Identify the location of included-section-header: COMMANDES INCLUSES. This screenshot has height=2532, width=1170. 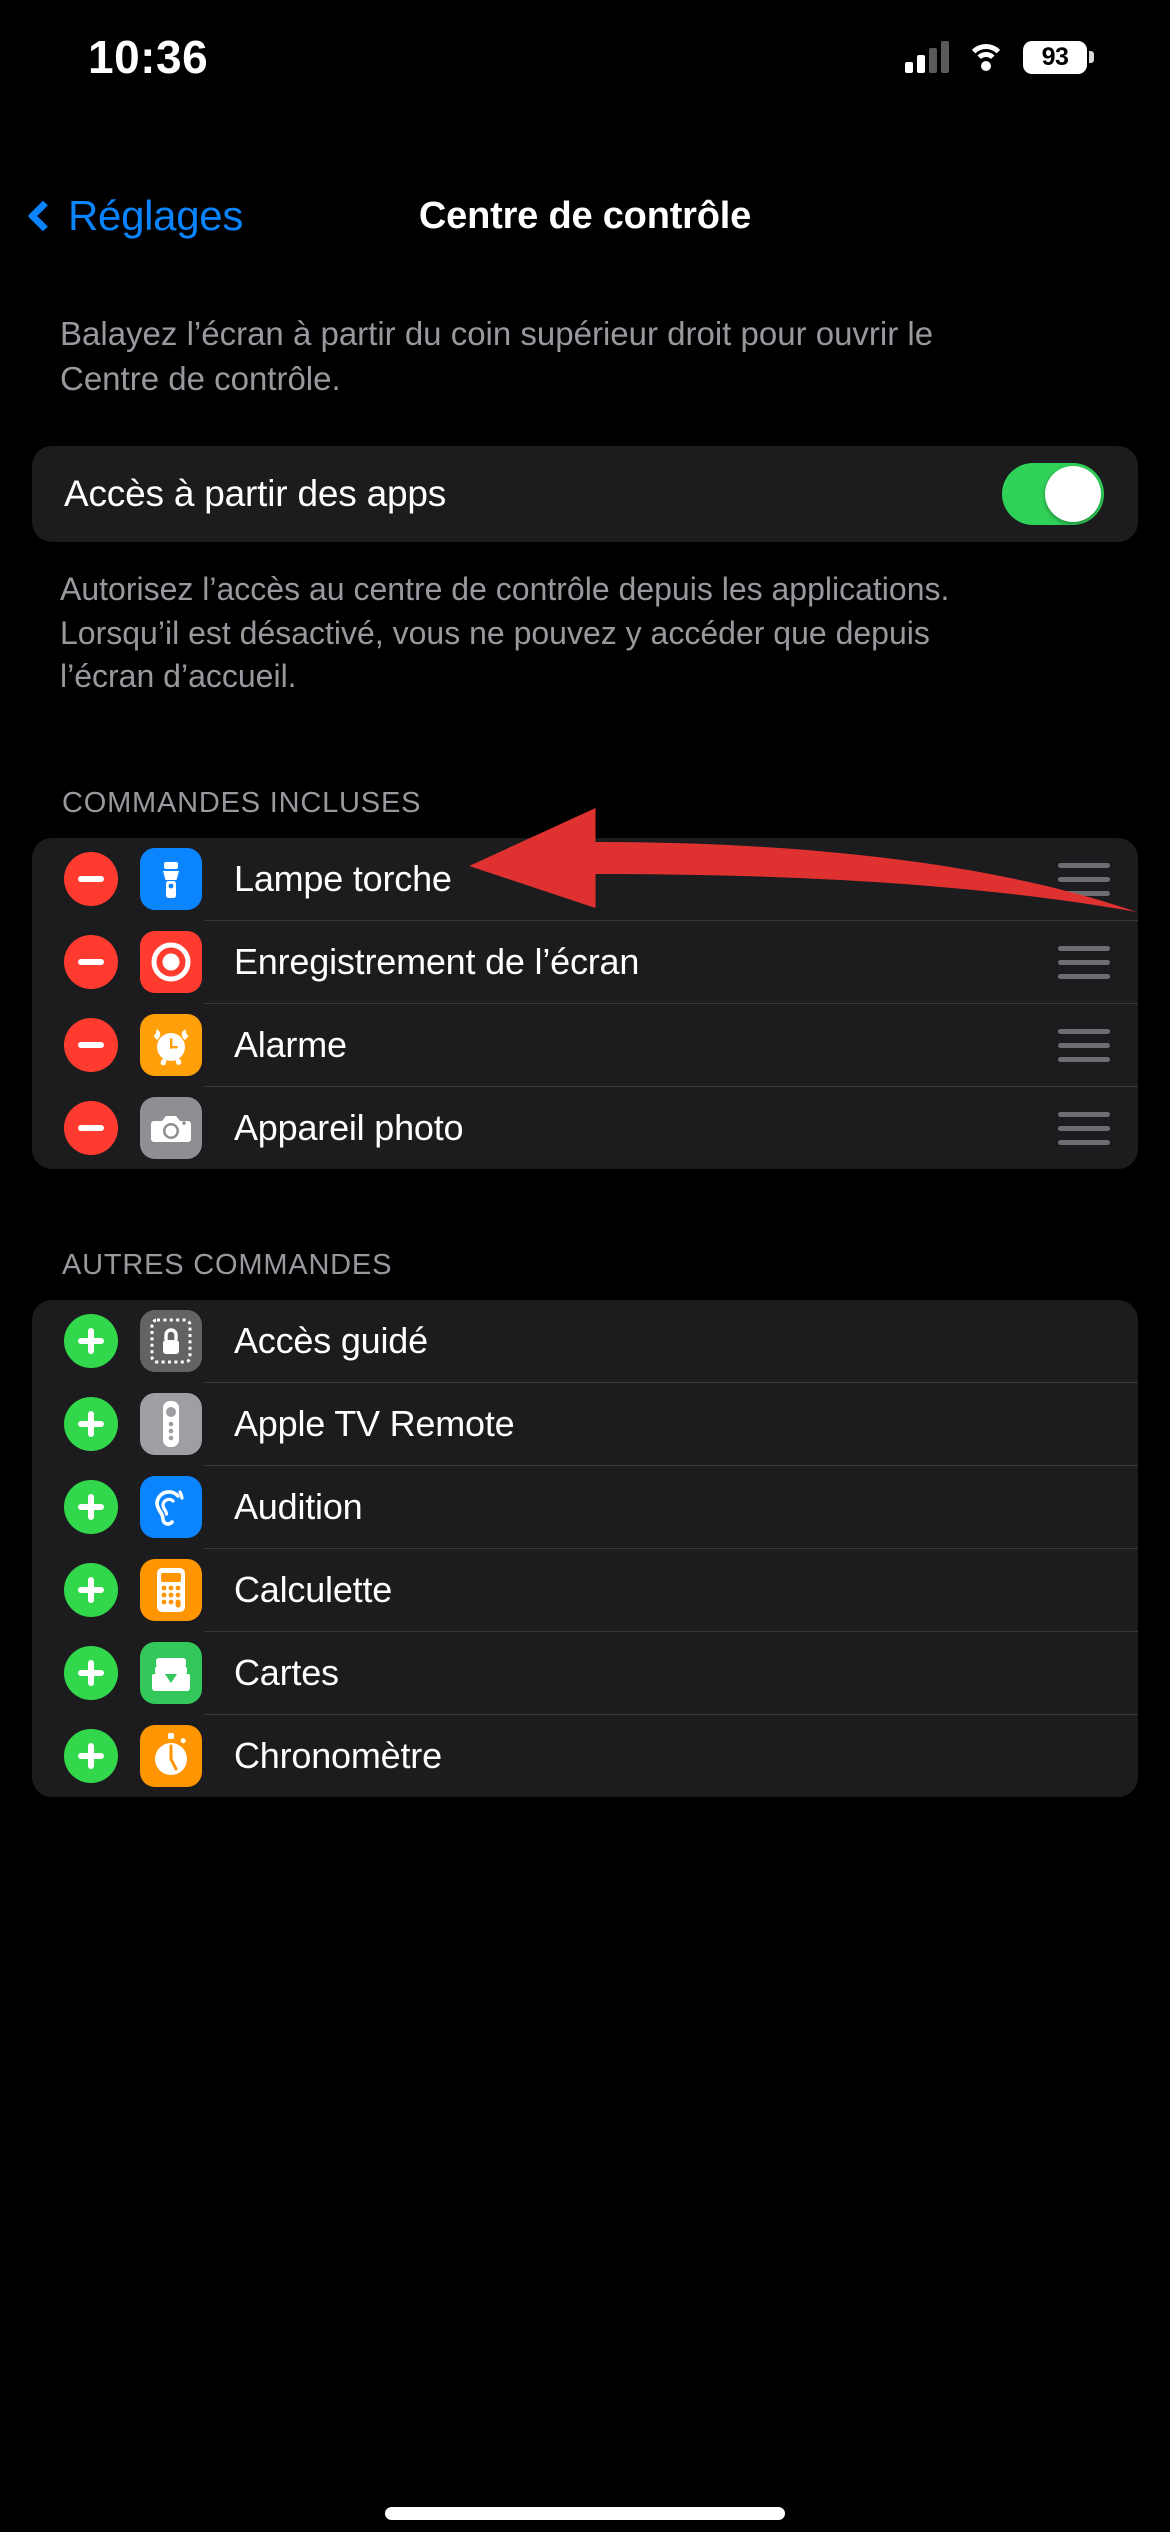
(242, 803).